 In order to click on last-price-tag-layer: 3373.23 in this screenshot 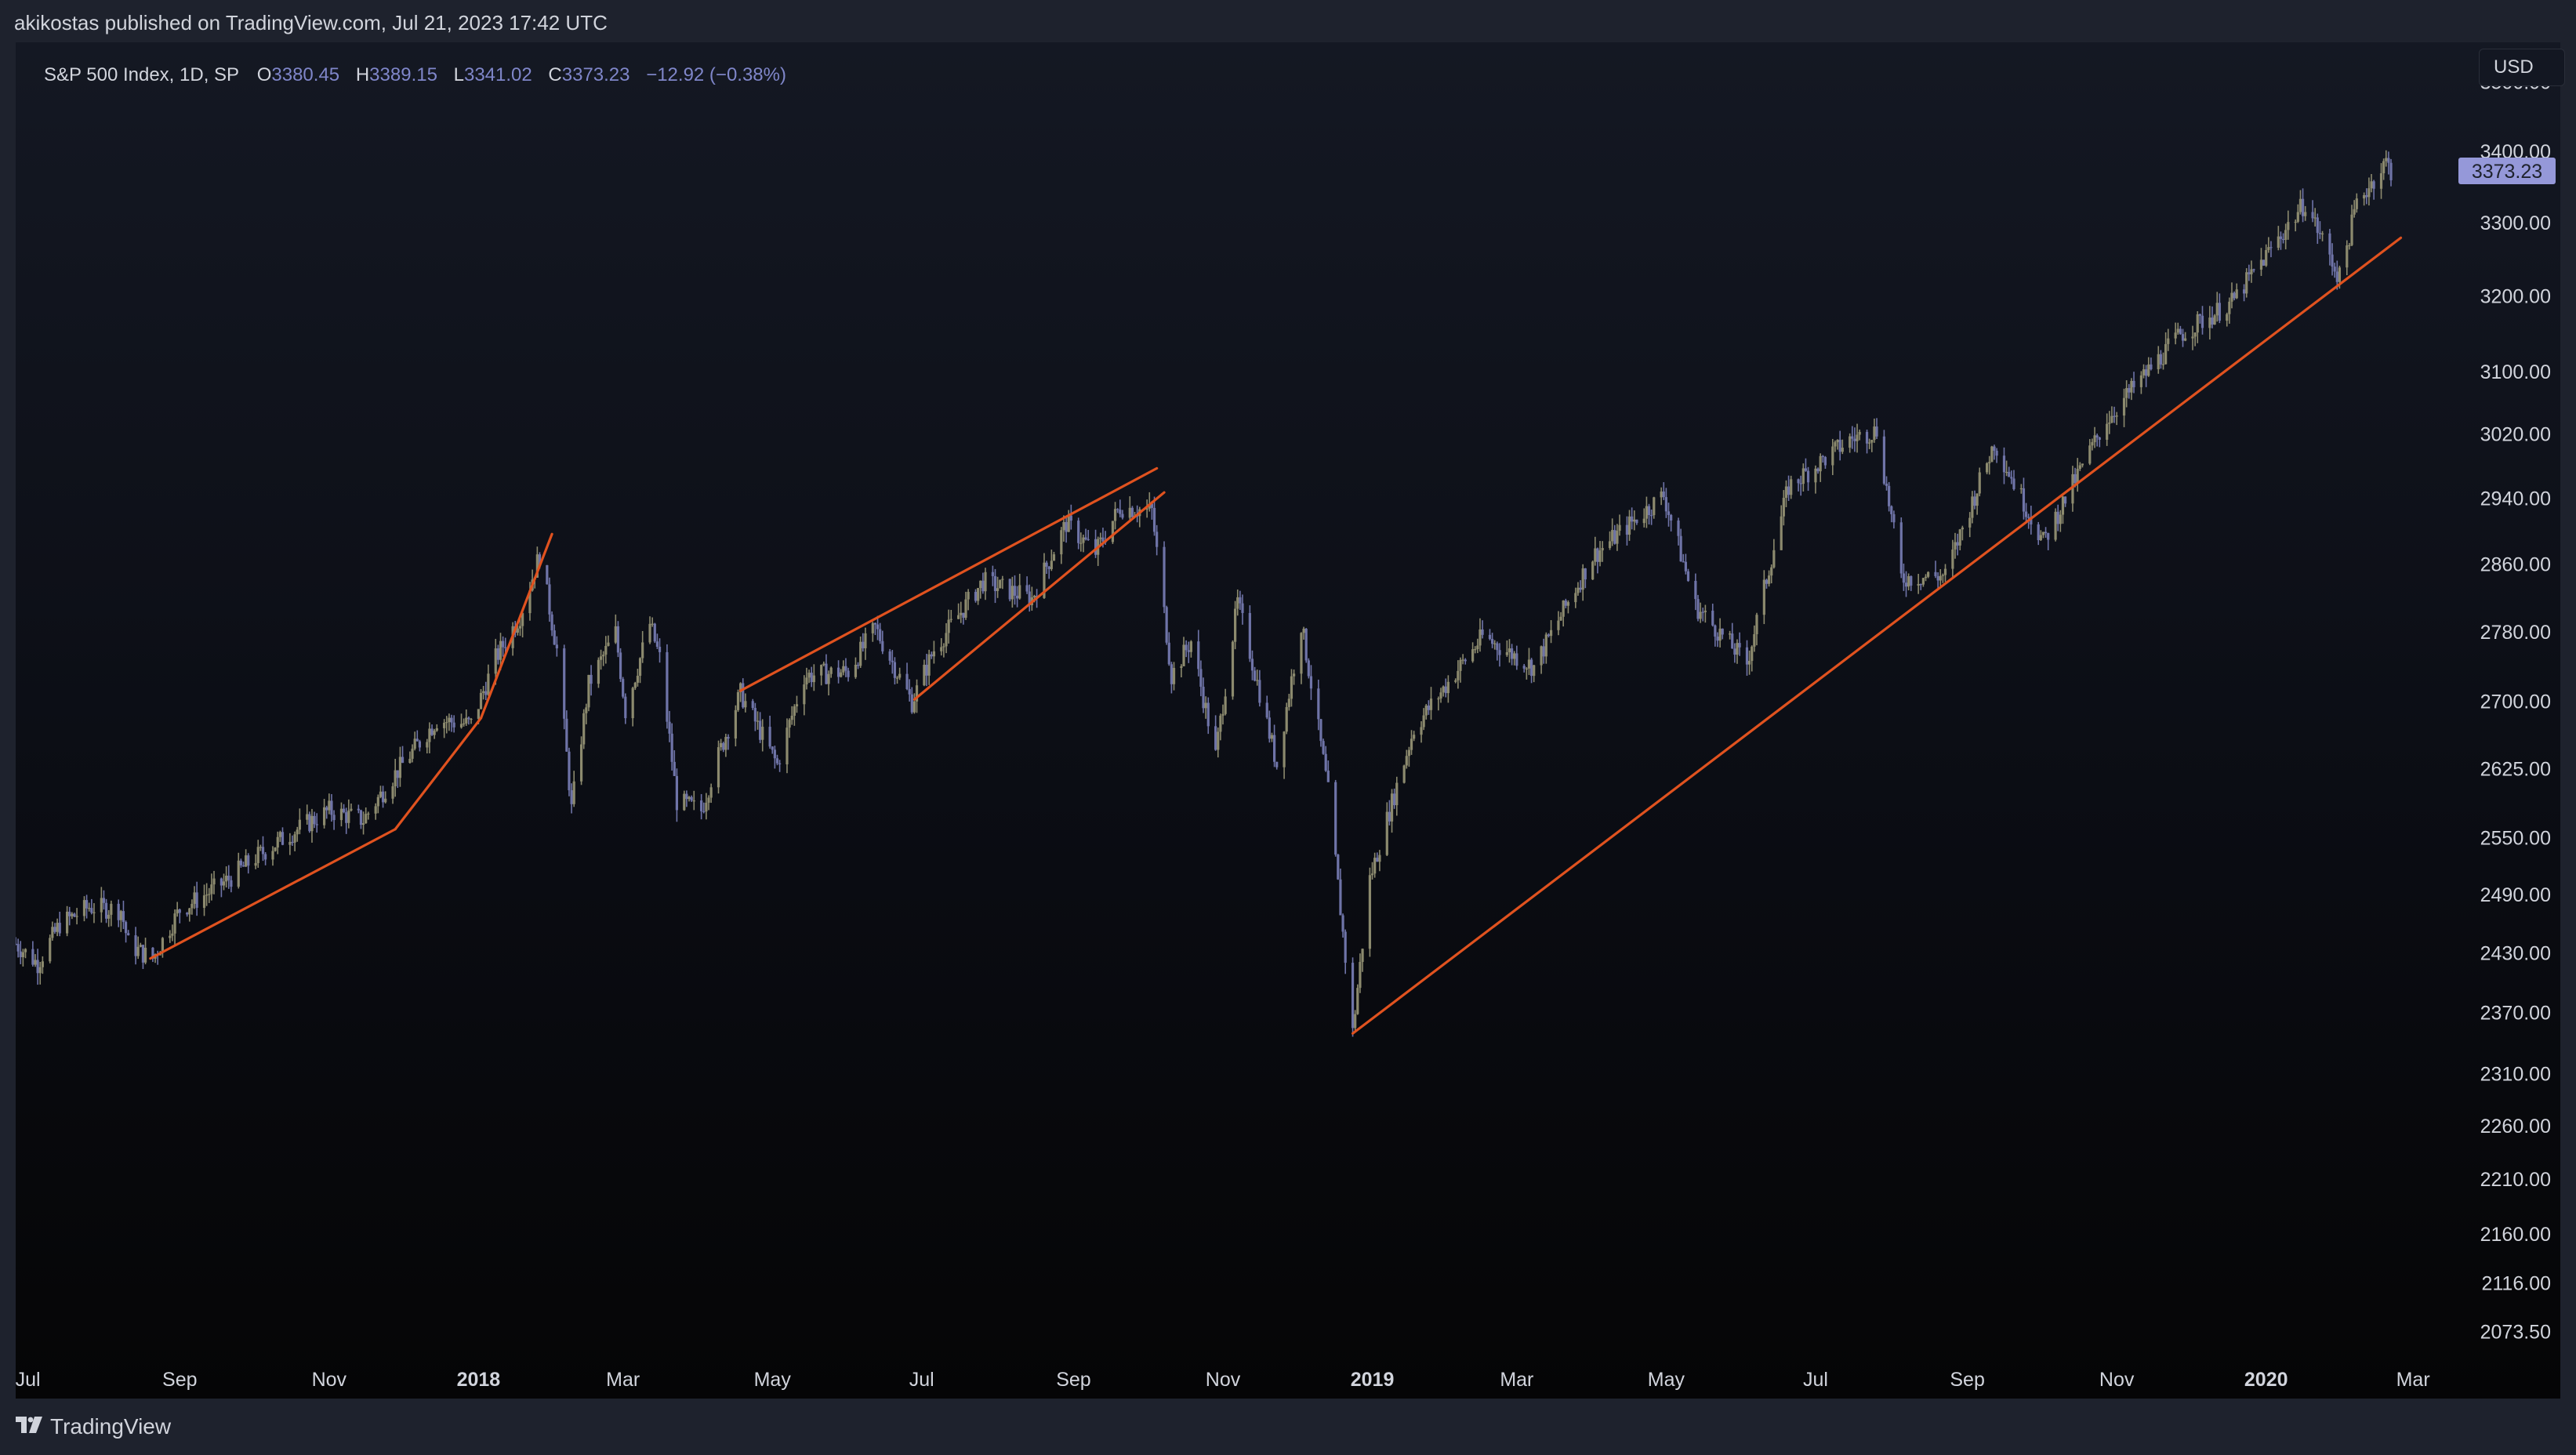, I will do `click(2507, 171)`.